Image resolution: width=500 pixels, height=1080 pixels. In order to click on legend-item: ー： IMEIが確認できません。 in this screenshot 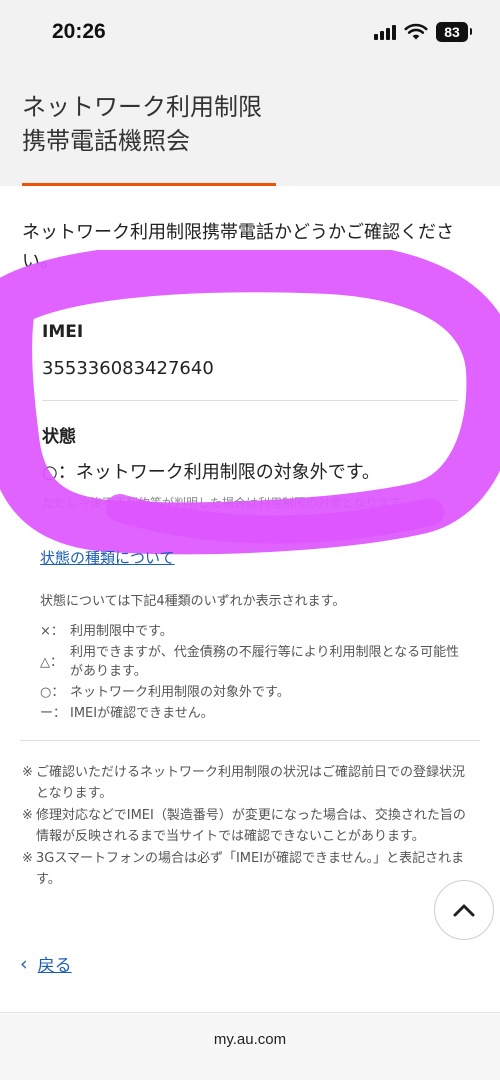, I will do `click(250, 713)`.